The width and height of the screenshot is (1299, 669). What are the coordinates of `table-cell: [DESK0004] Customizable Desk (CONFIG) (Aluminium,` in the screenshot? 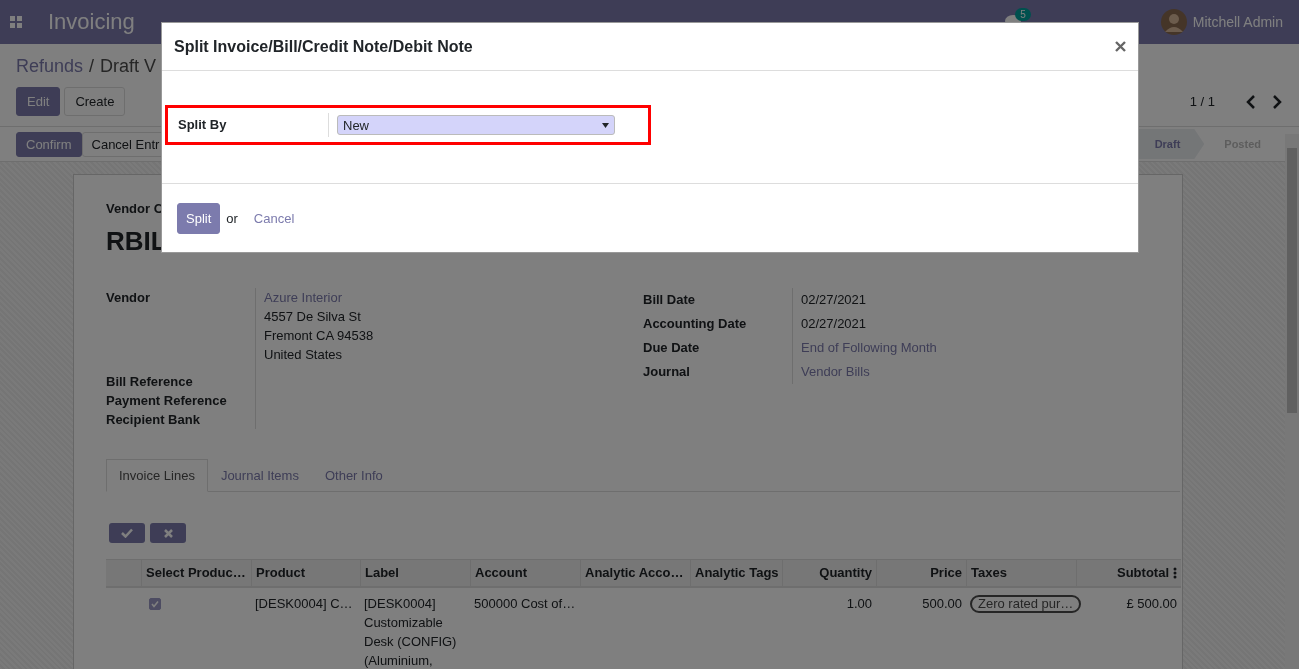 It's located at (410, 632).